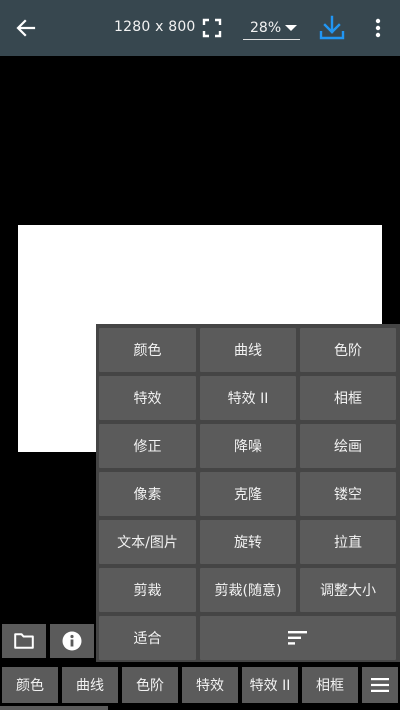 This screenshot has height=710, width=400. I want to click on menu-toggle-button, so click(380, 685).